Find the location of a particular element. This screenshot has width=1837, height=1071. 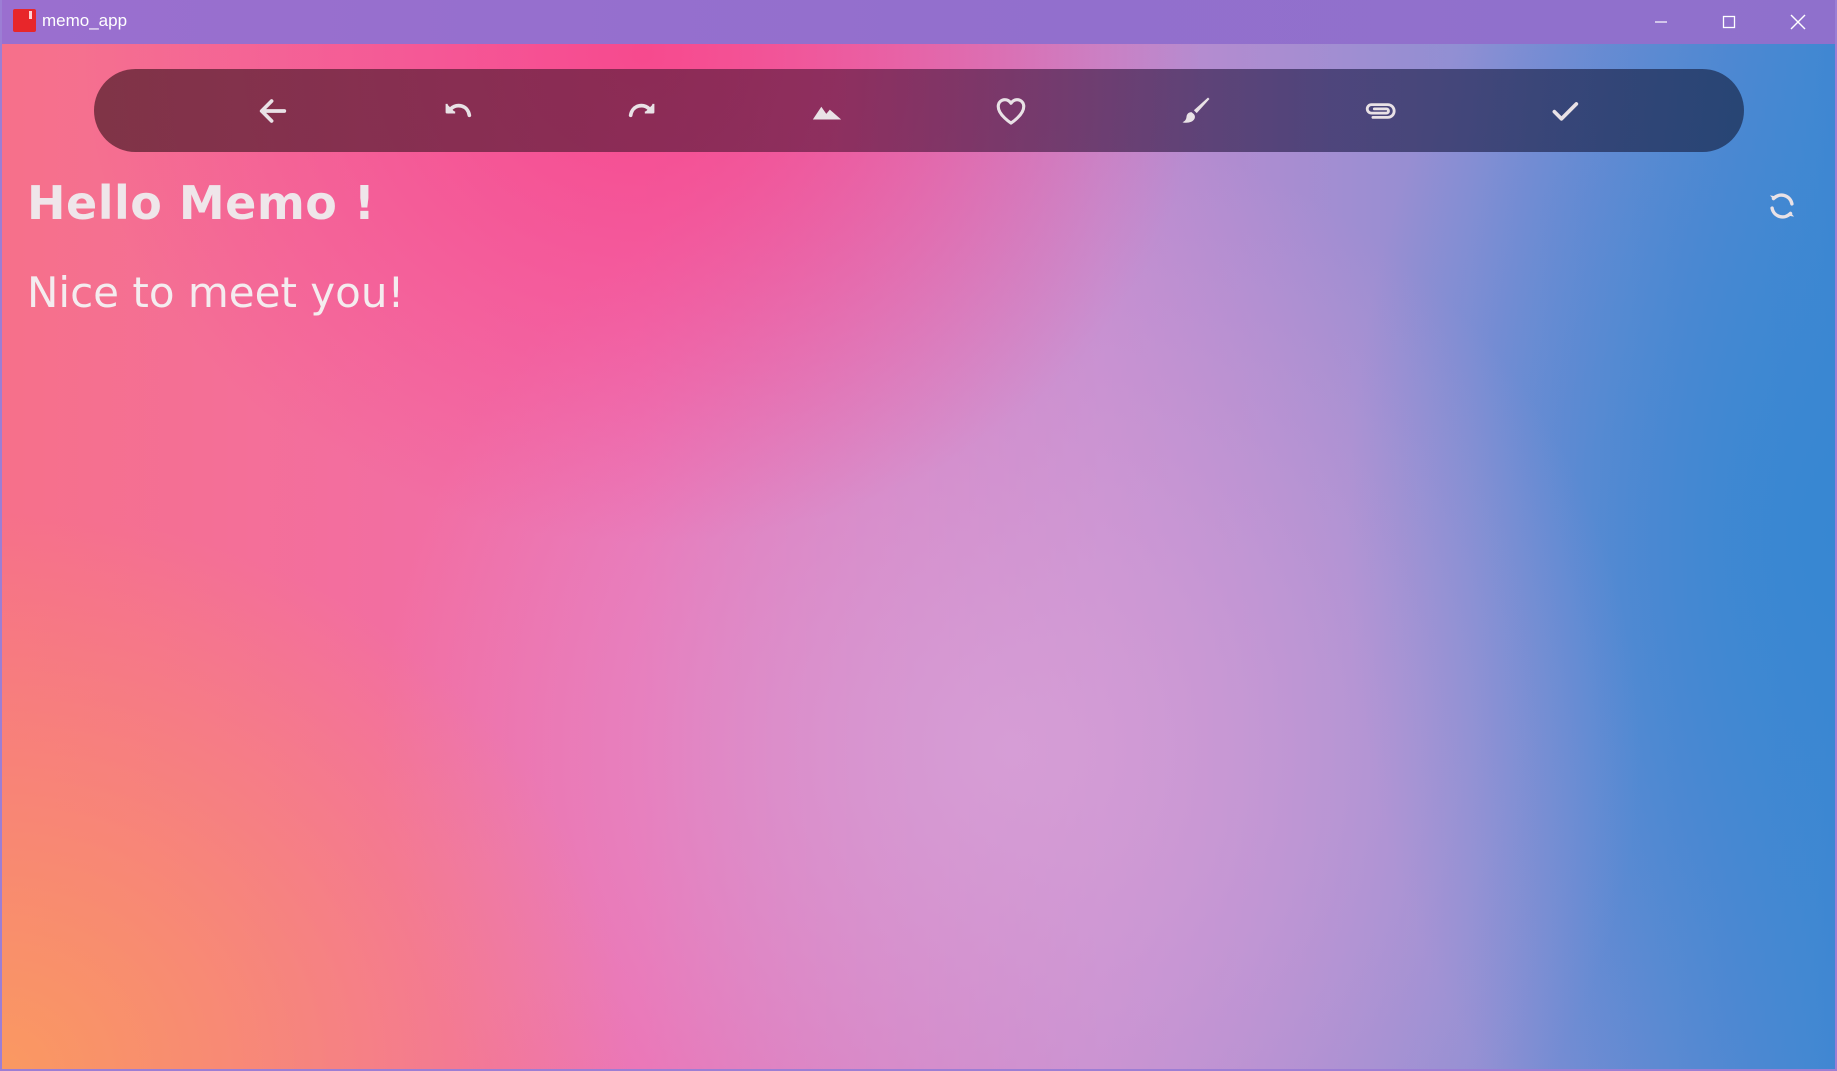

favorite-button is located at coordinates (1011, 111).